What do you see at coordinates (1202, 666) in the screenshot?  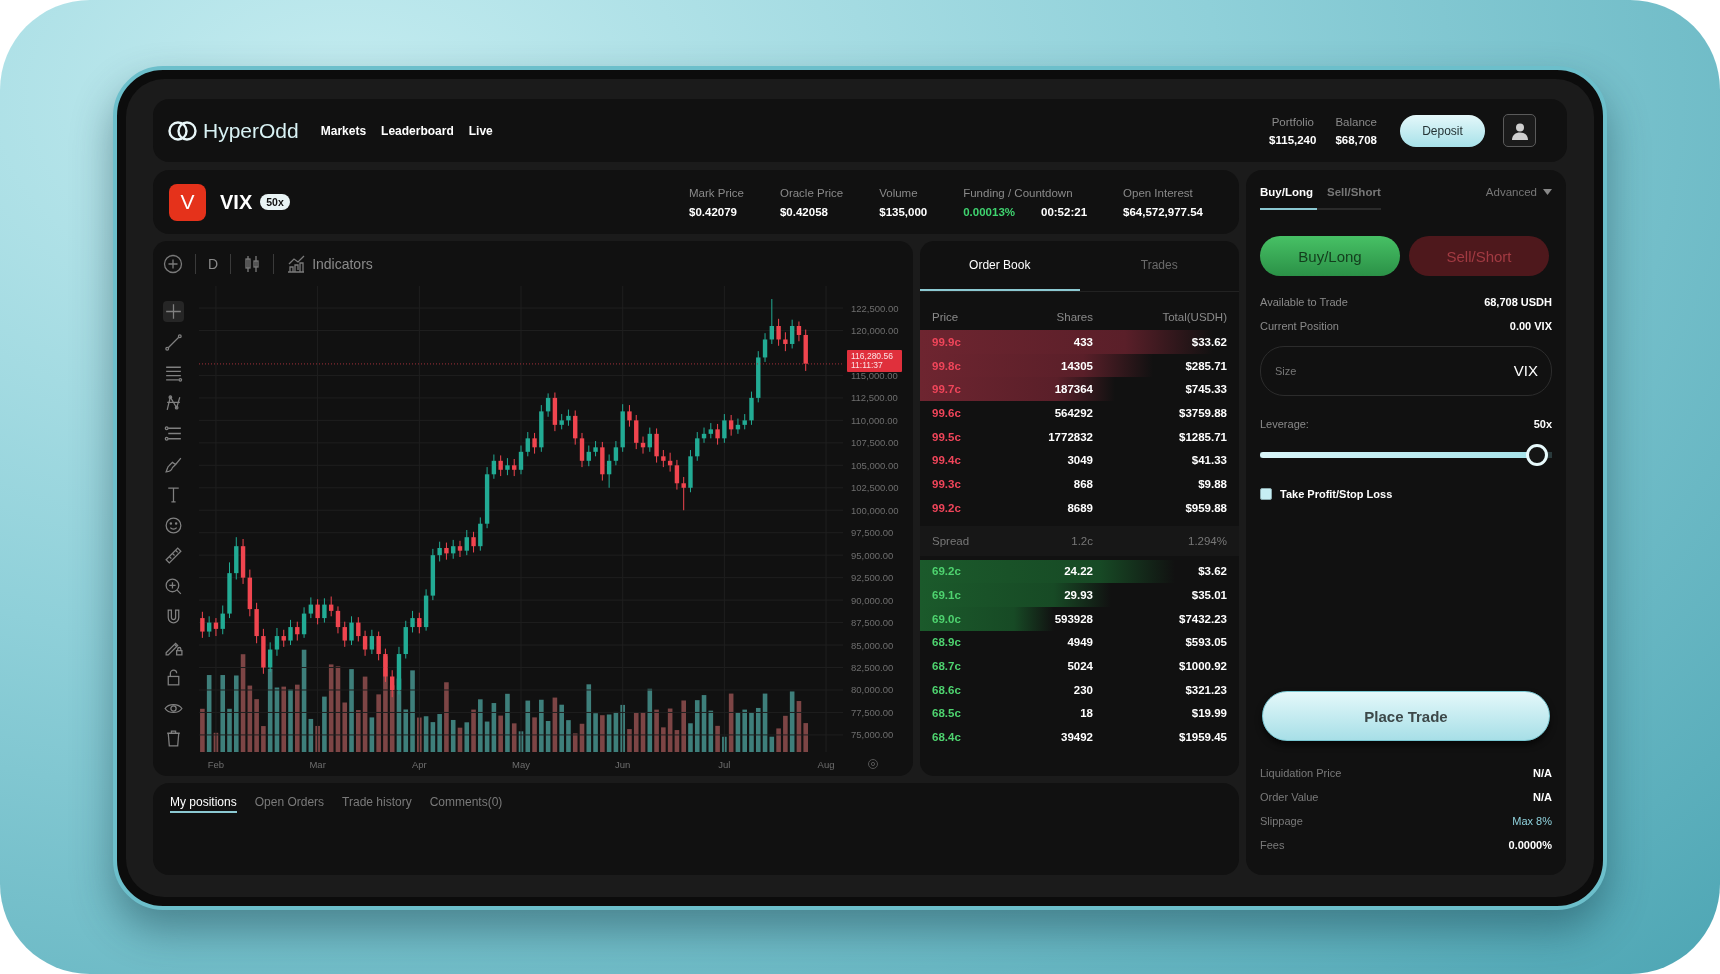 I see `total-cell-text: $1000.92` at bounding box center [1202, 666].